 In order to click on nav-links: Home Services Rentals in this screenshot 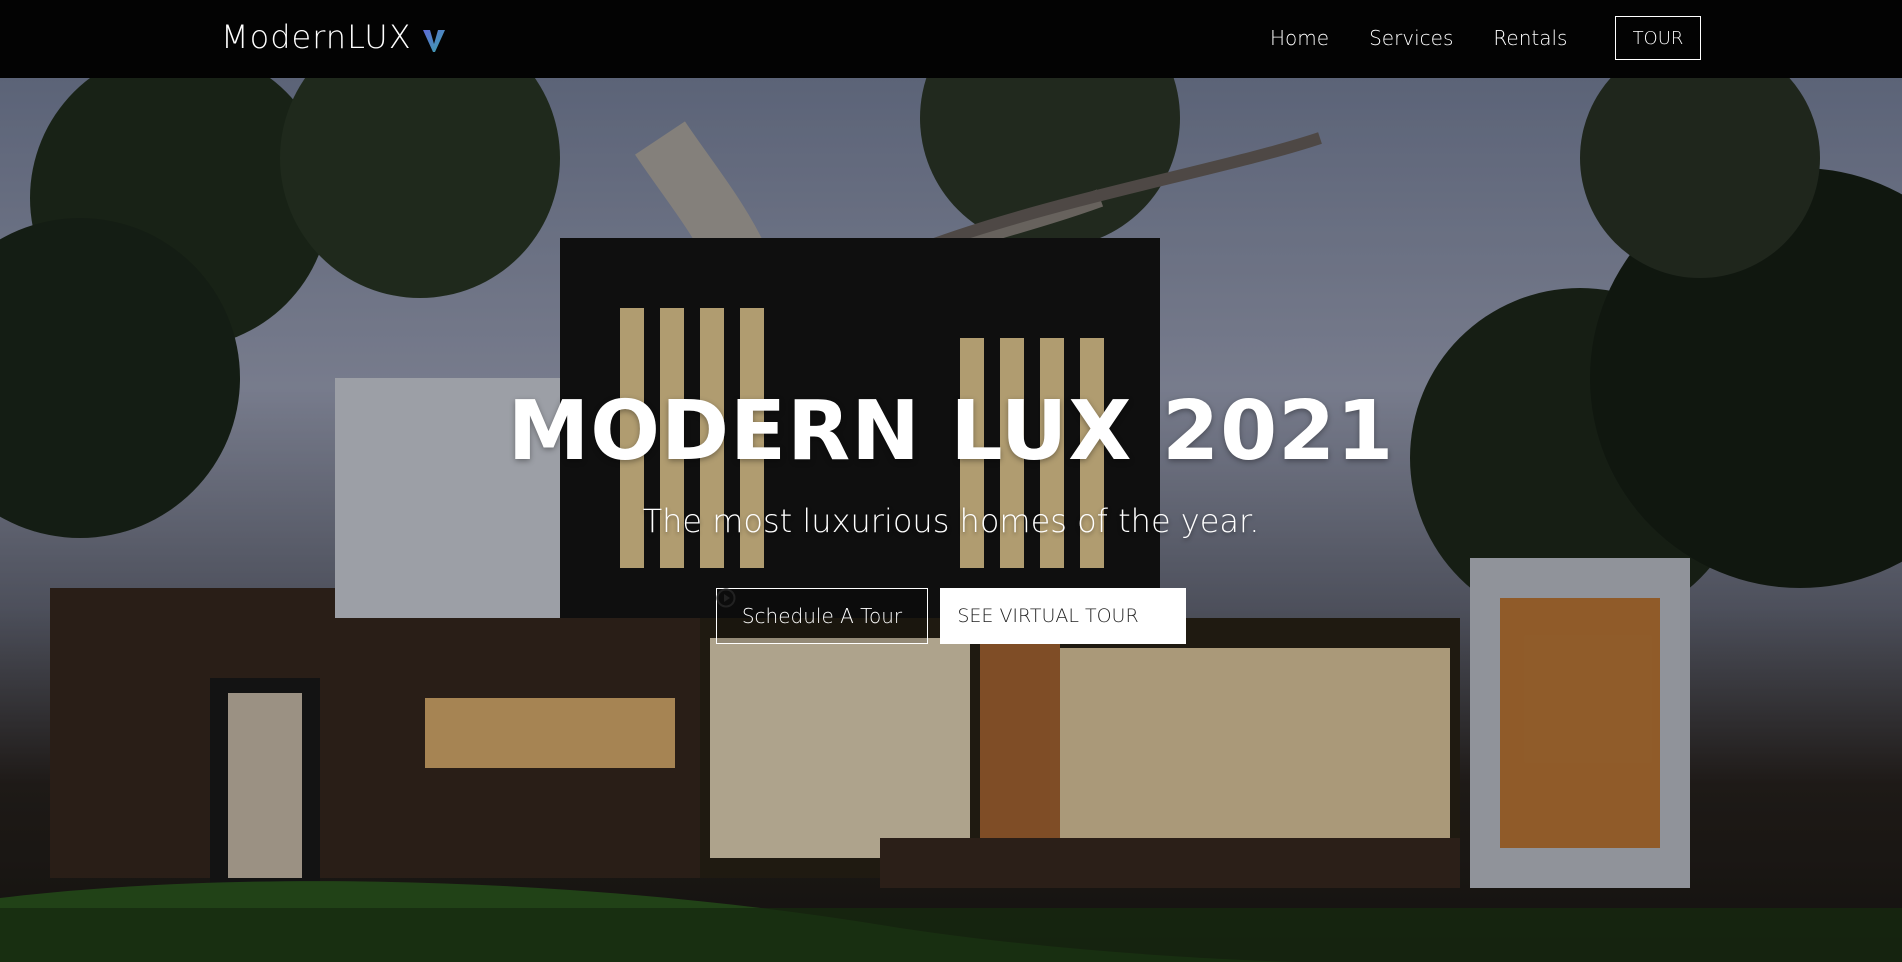, I will do `click(1438, 38)`.